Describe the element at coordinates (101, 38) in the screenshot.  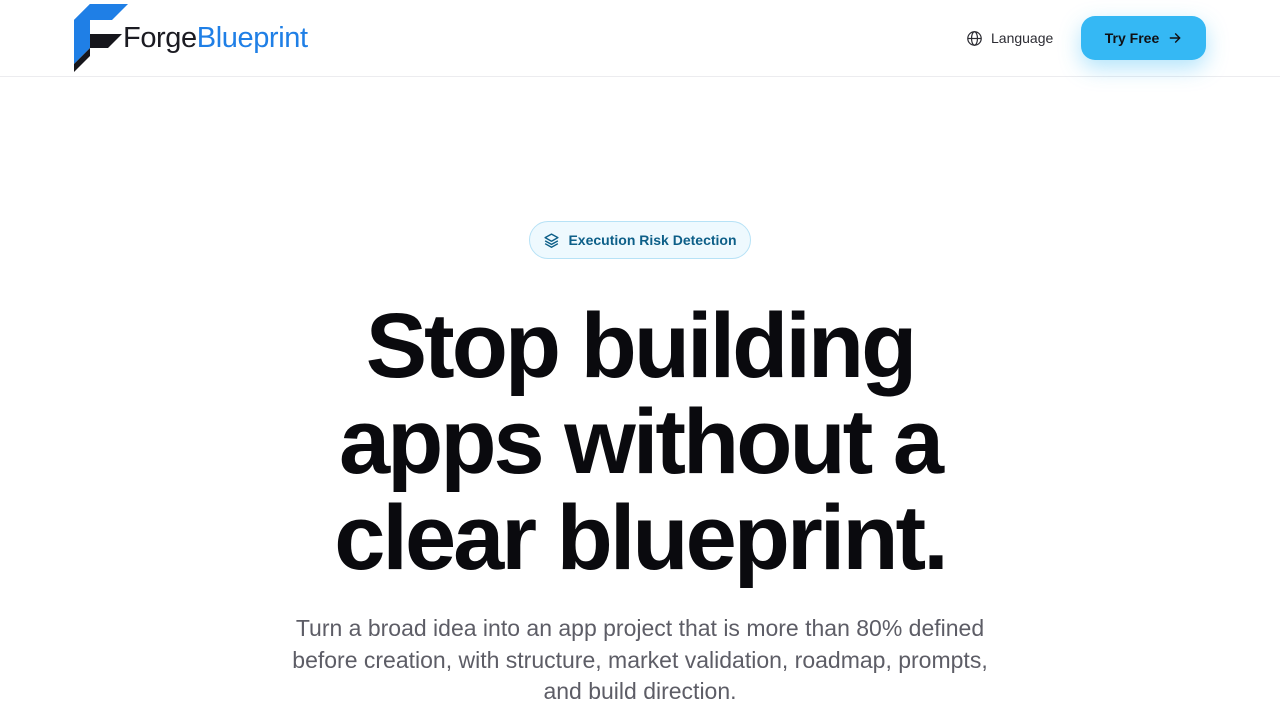
I see `forge-f-logo-icon` at that location.